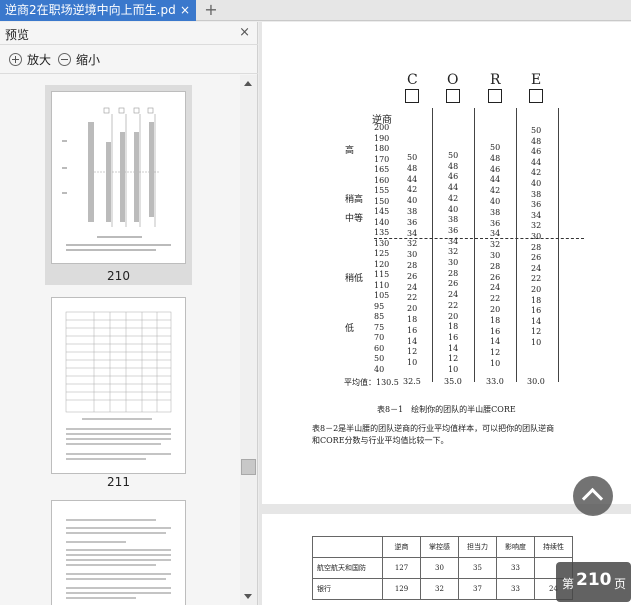  Describe the element at coordinates (495, 342) in the screenshot. I see `score-r-value: 14` at that location.